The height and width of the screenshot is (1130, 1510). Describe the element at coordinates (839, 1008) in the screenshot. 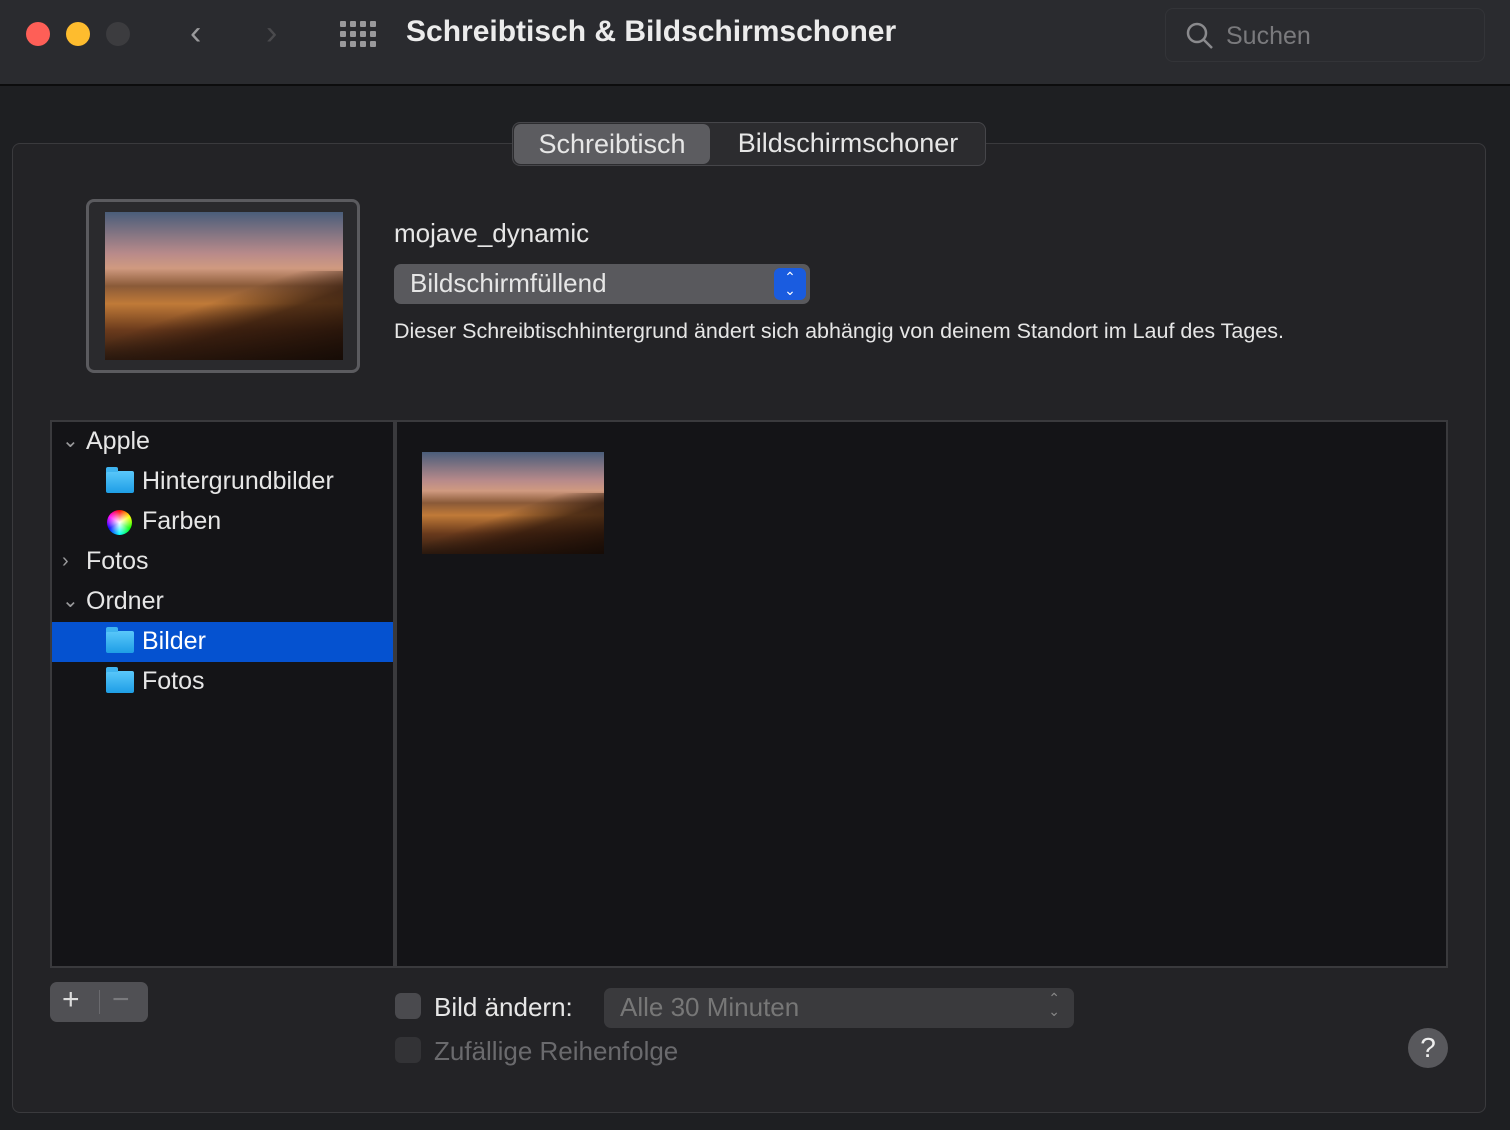

I see `interval-select: Alle 30 Minuten ⌃ ⌄` at that location.